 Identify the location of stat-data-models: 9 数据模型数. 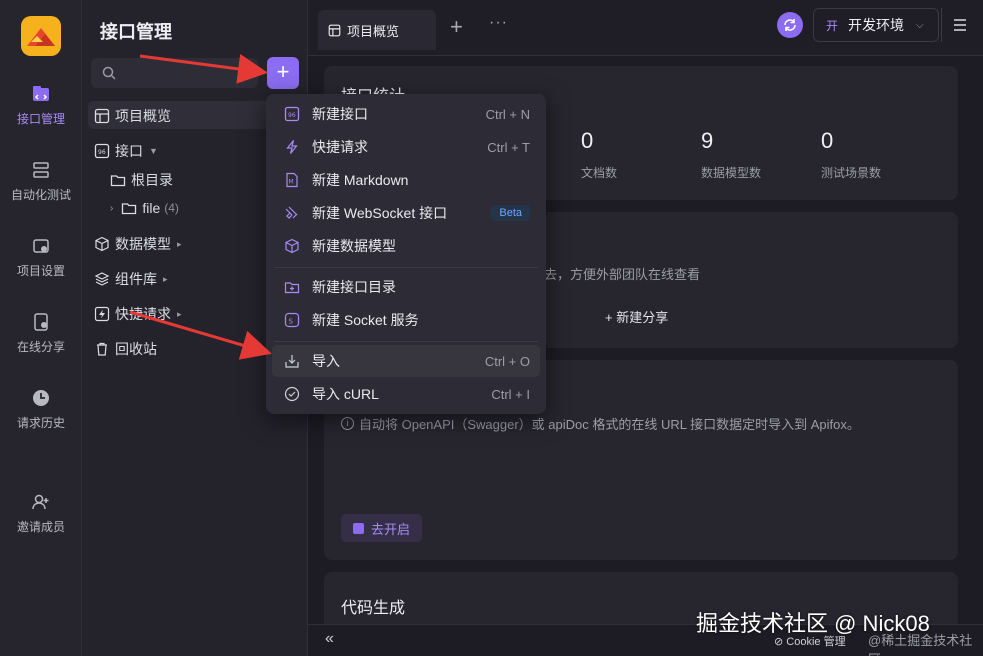
(731, 154).